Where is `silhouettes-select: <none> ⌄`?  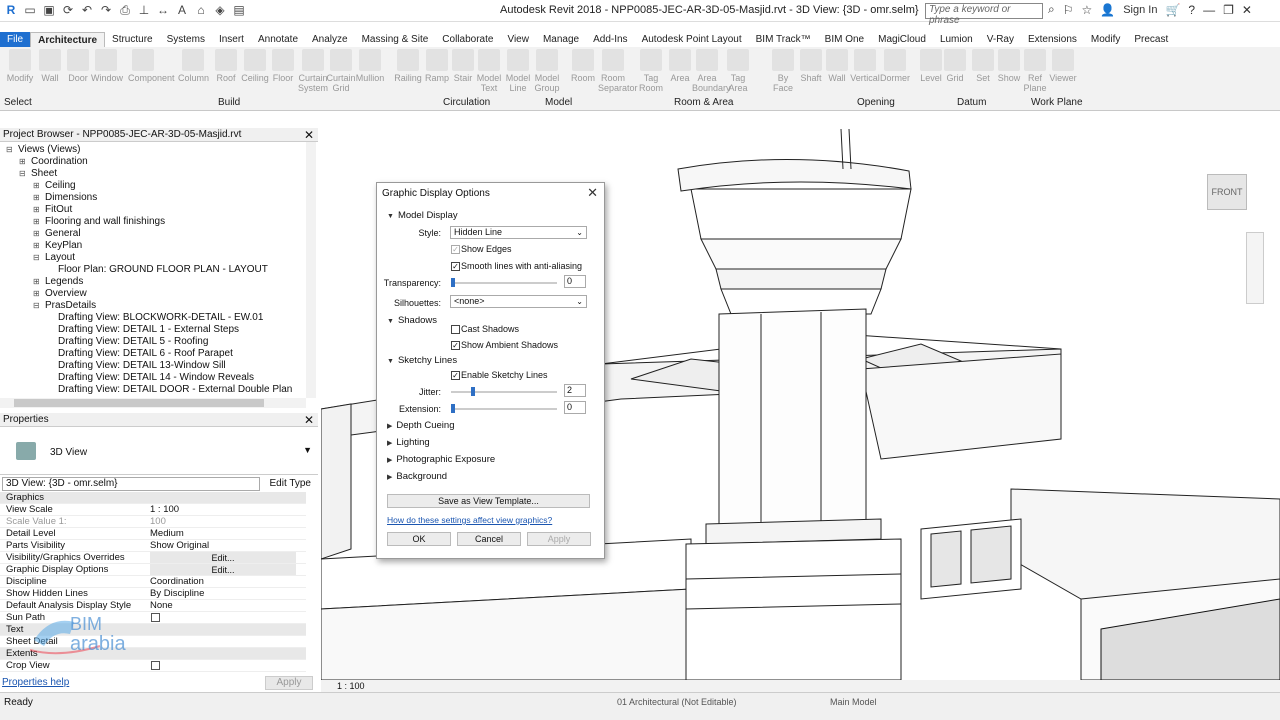
silhouettes-select: <none> ⌄ is located at coordinates (518, 301).